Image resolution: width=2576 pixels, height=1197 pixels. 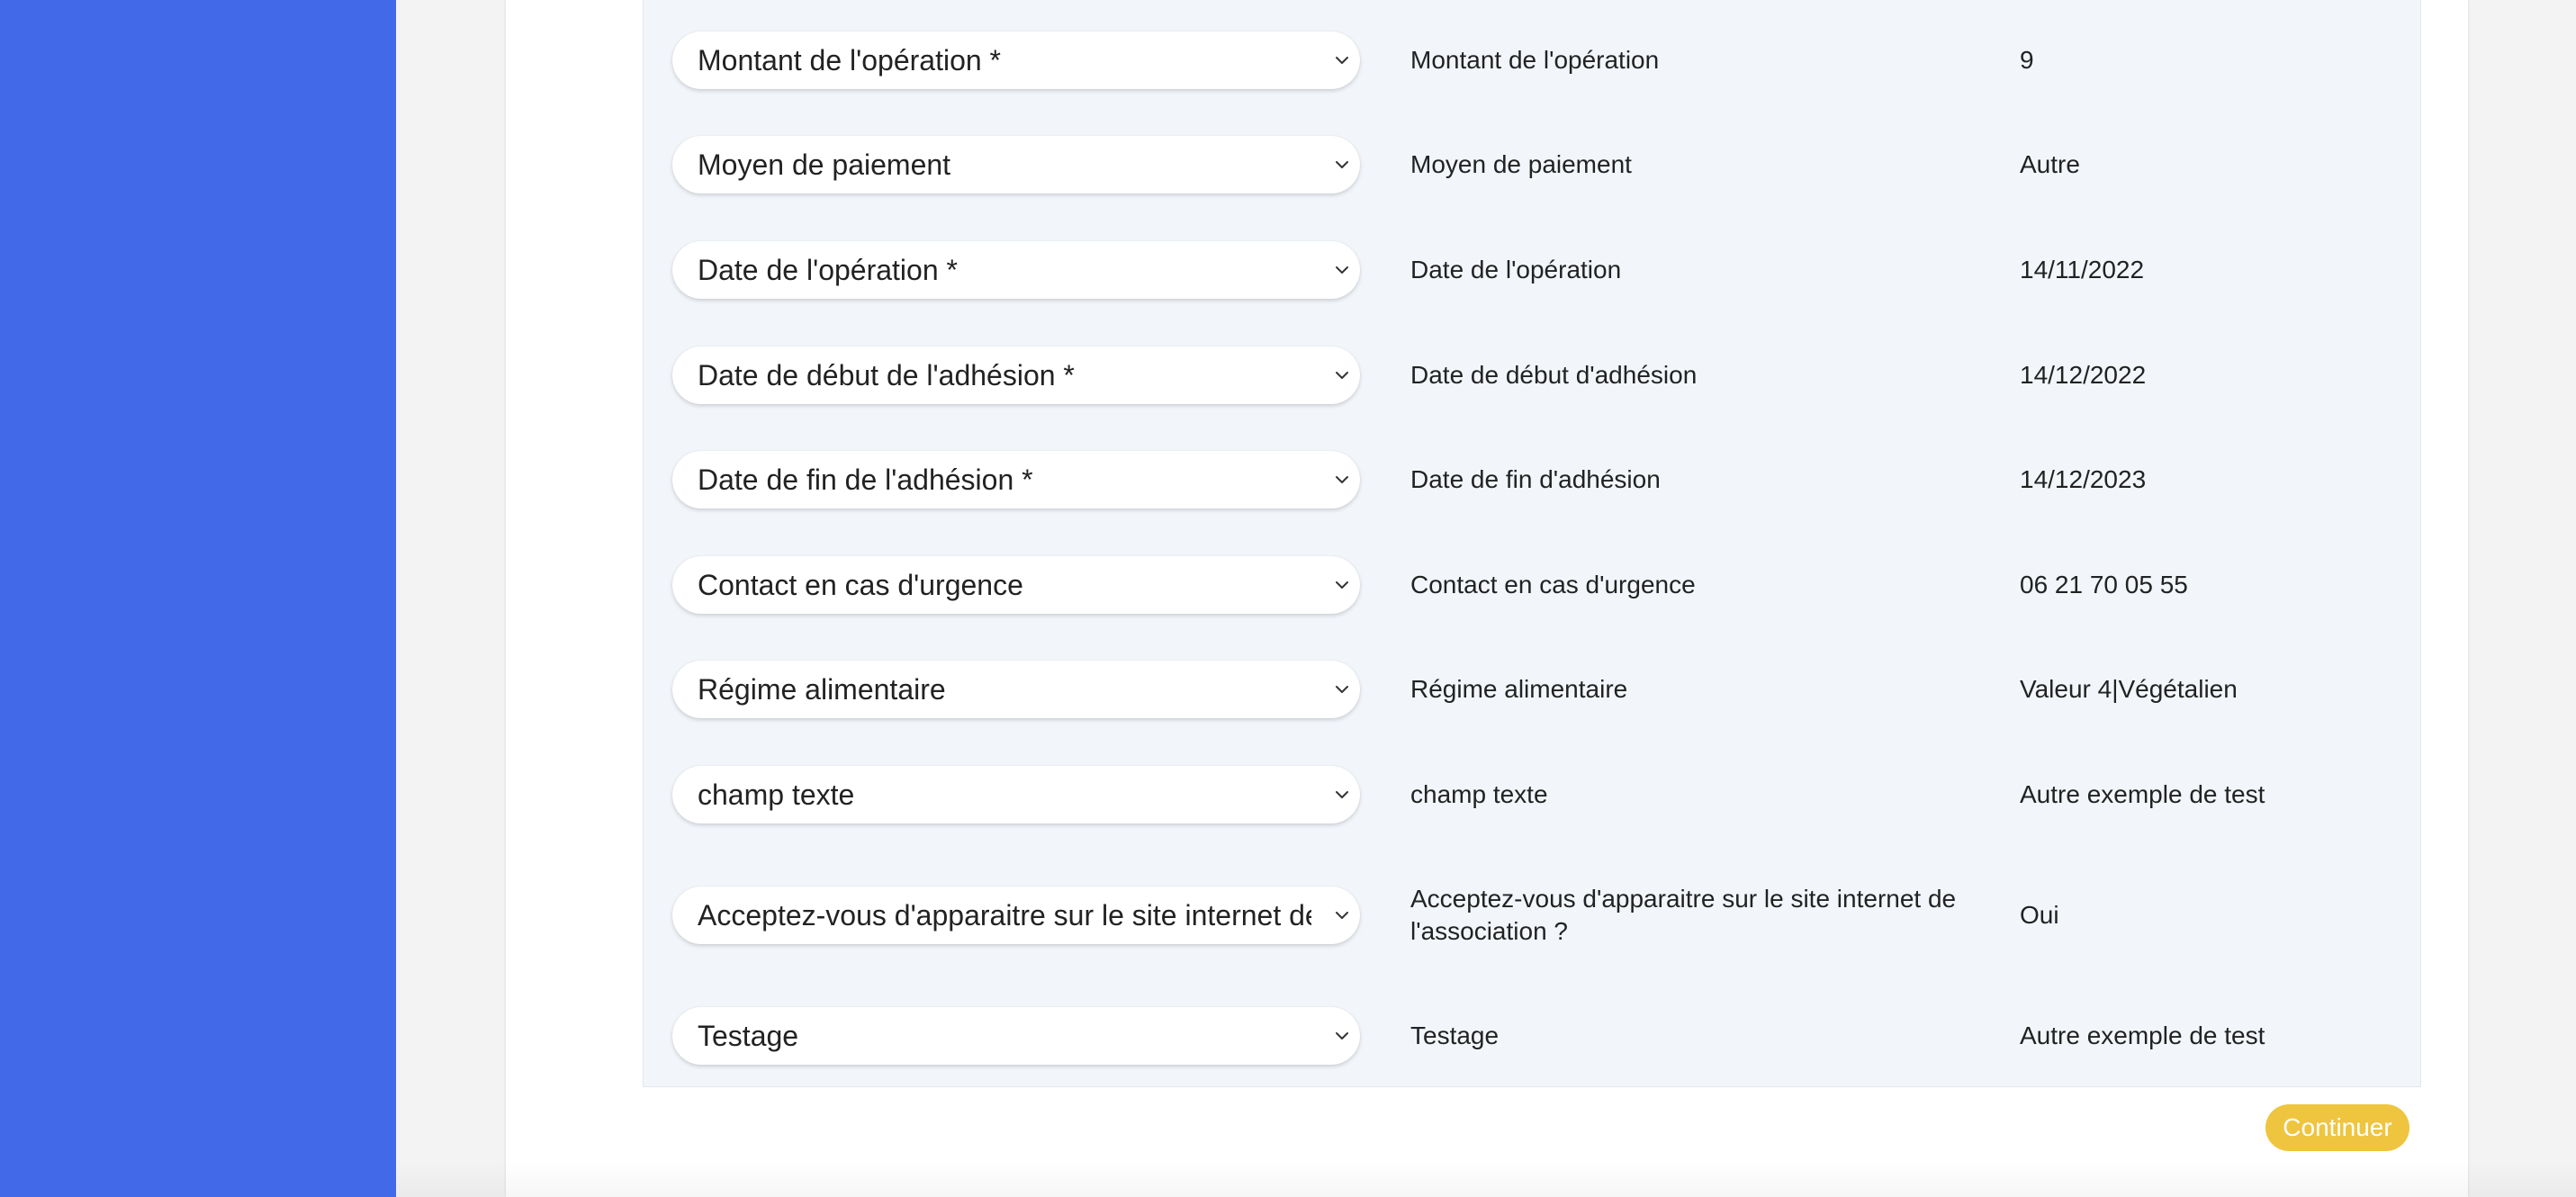 What do you see at coordinates (776, 795) in the screenshot?
I see `mapping-select-value: champ texte` at bounding box center [776, 795].